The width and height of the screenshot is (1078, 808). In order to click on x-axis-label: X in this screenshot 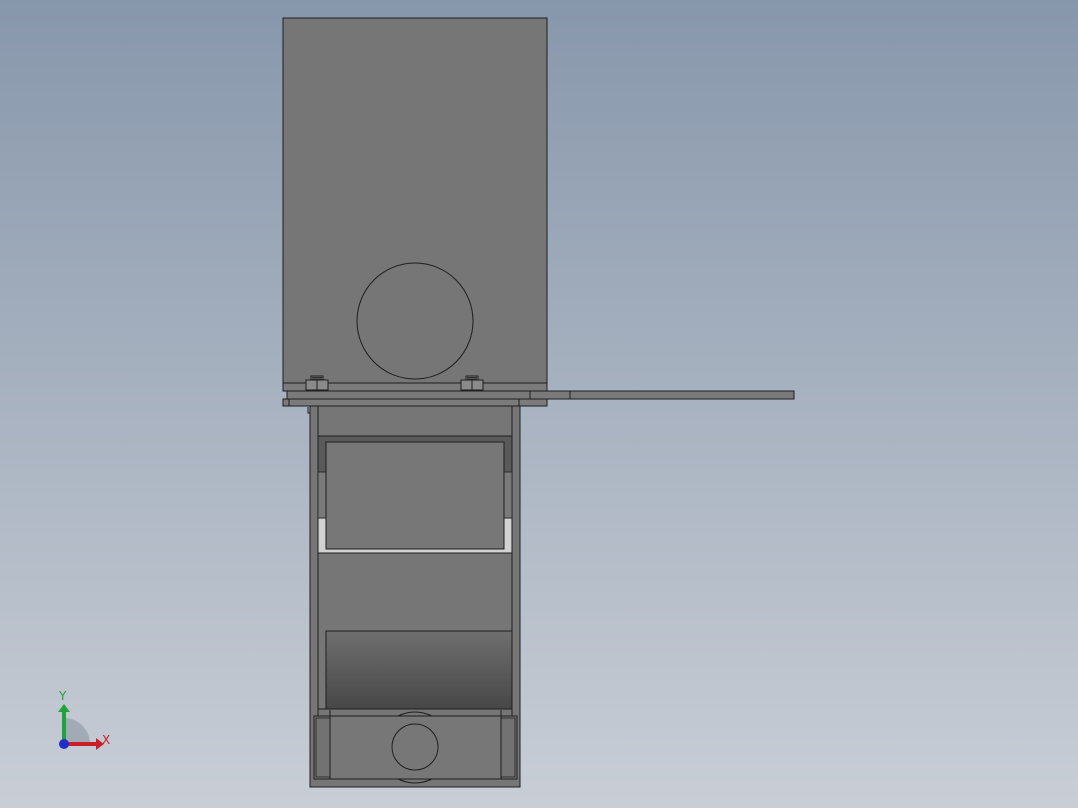, I will do `click(106, 740)`.